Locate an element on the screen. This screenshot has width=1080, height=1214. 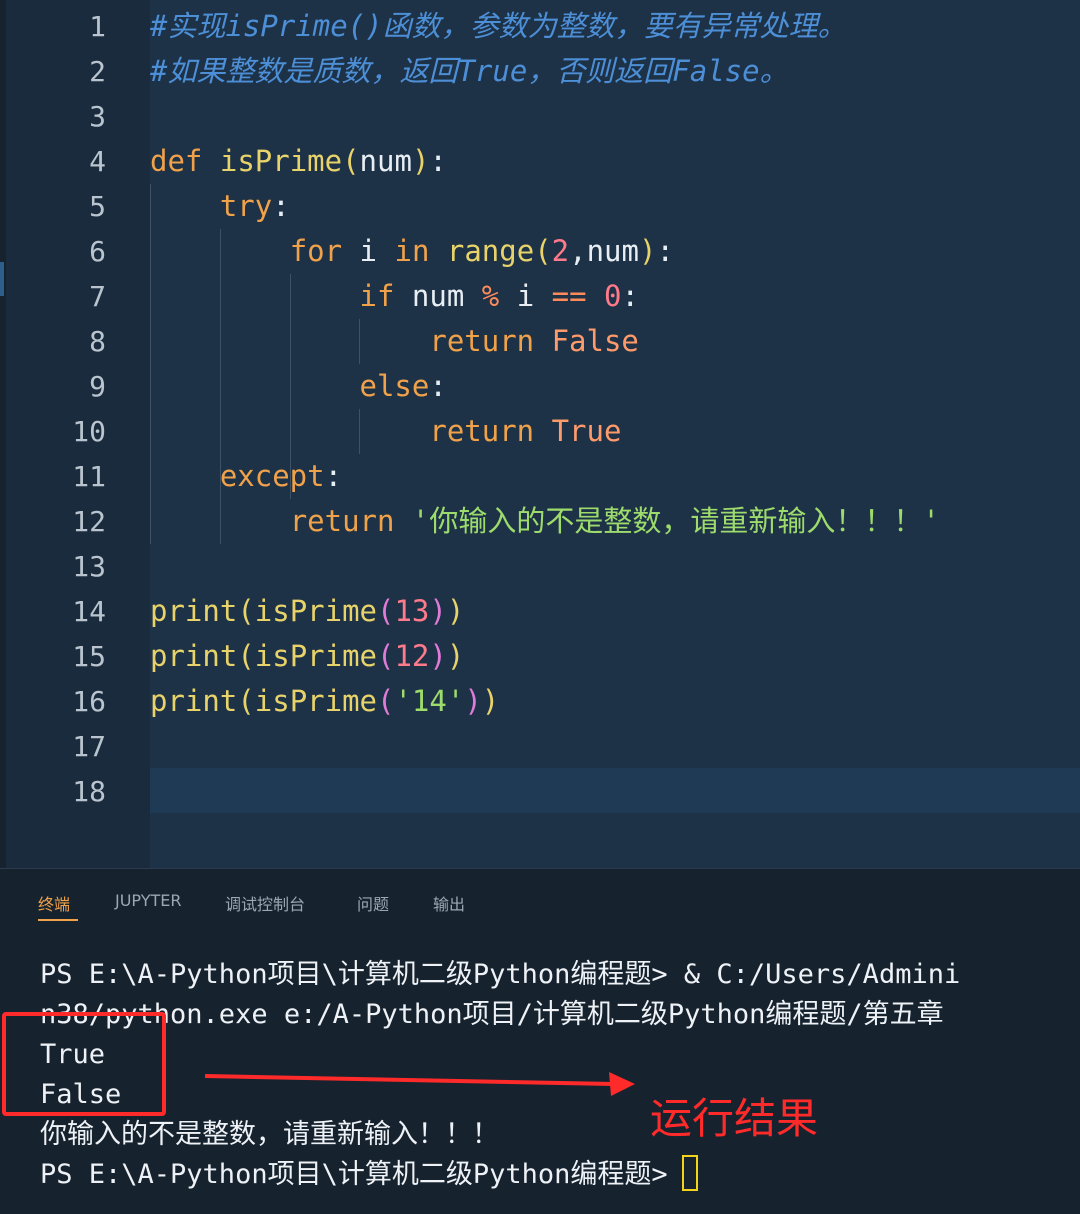
code-line: 17 is located at coordinates (540, 746).